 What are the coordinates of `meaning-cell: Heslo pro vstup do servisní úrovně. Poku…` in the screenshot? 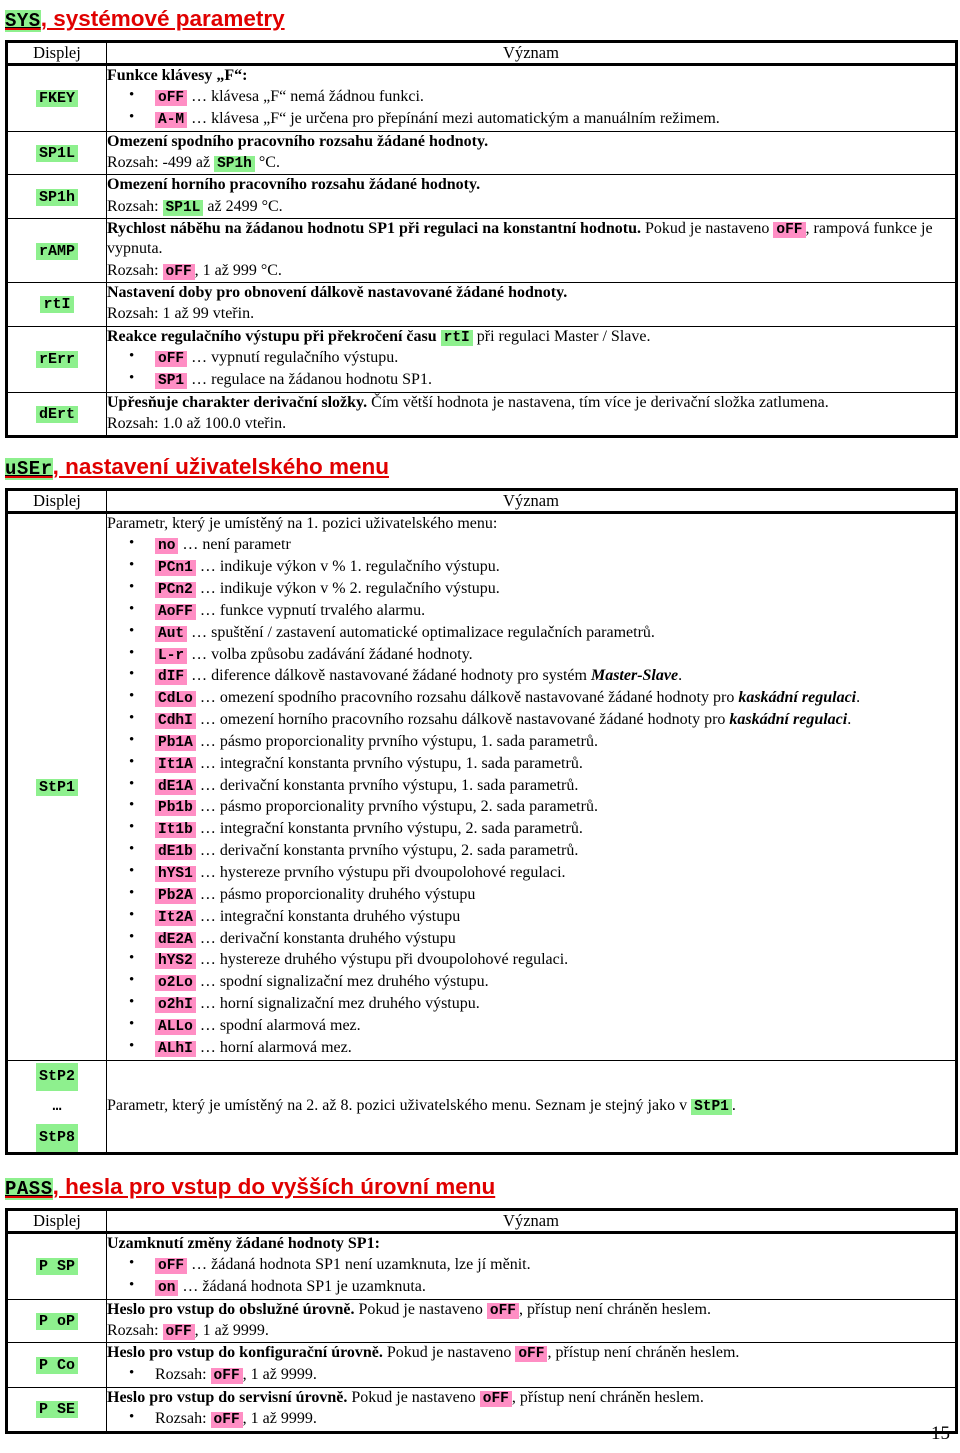 It's located at (531, 1409).